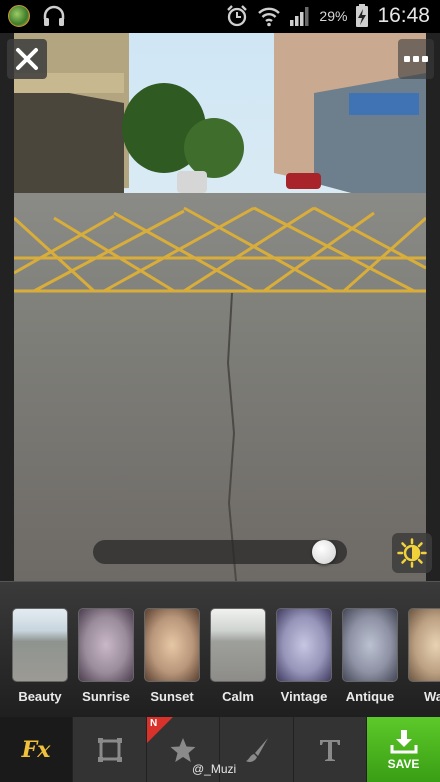 The height and width of the screenshot is (782, 440). I want to click on fx-label: Fx, so click(36, 749).